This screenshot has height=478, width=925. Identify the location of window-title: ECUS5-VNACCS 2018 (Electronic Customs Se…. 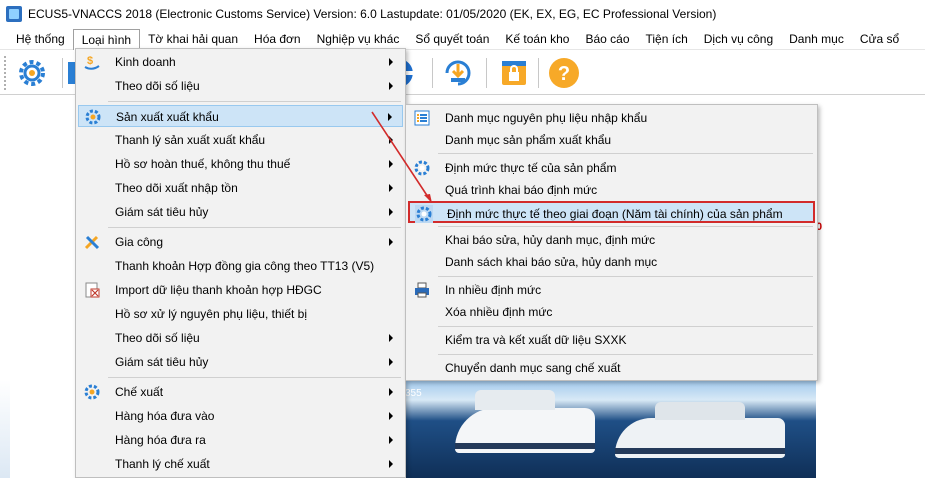
(372, 14).